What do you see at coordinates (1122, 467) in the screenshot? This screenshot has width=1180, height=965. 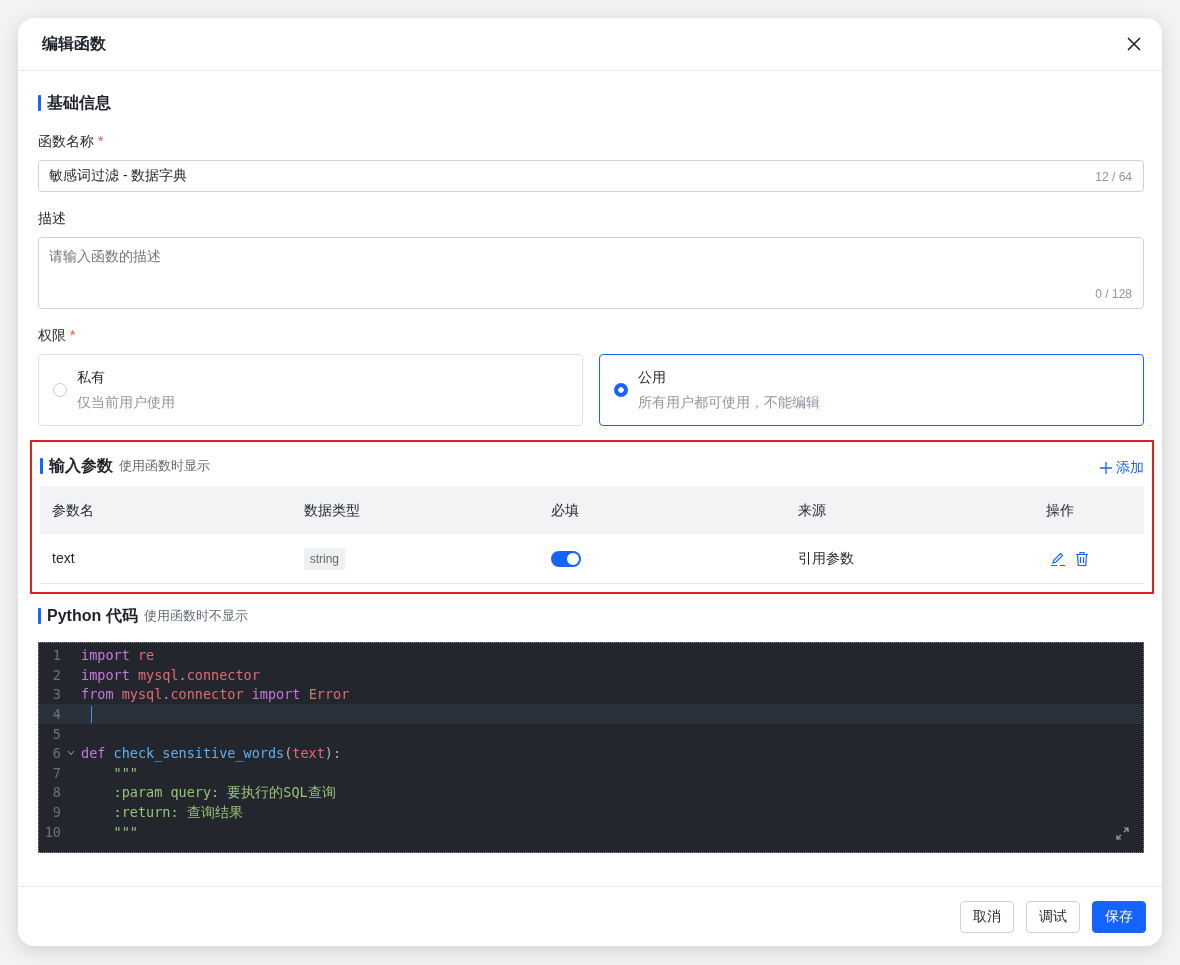 I see `add-button: 添加` at bounding box center [1122, 467].